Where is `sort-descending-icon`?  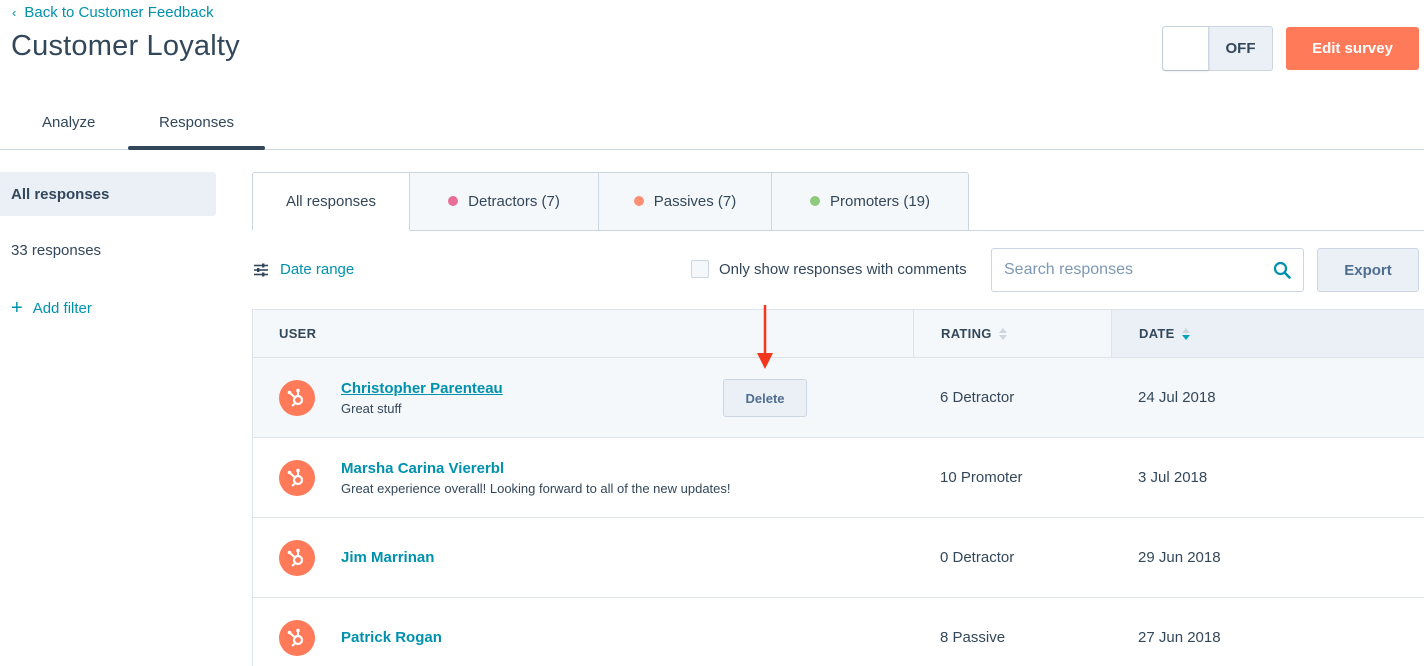
sort-descending-icon is located at coordinates (1185, 333).